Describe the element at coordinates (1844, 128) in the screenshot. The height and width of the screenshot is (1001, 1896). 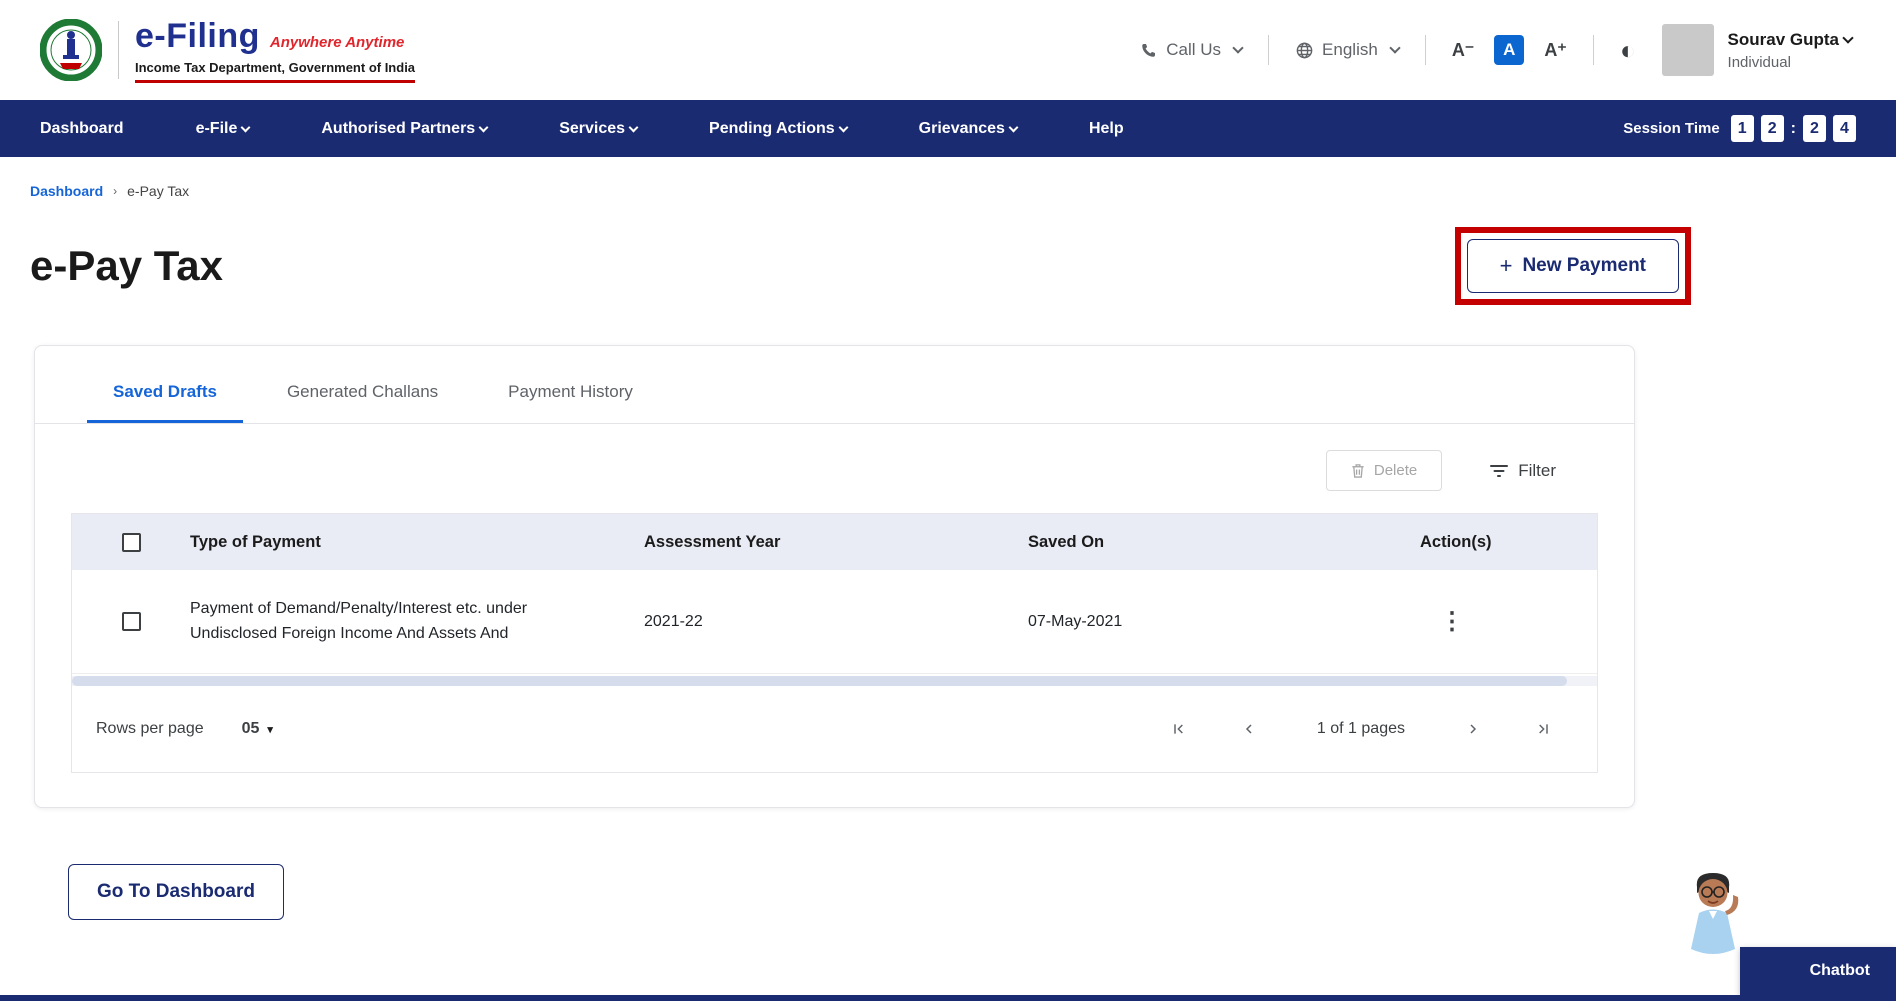
I see `session-digit: 4` at that location.